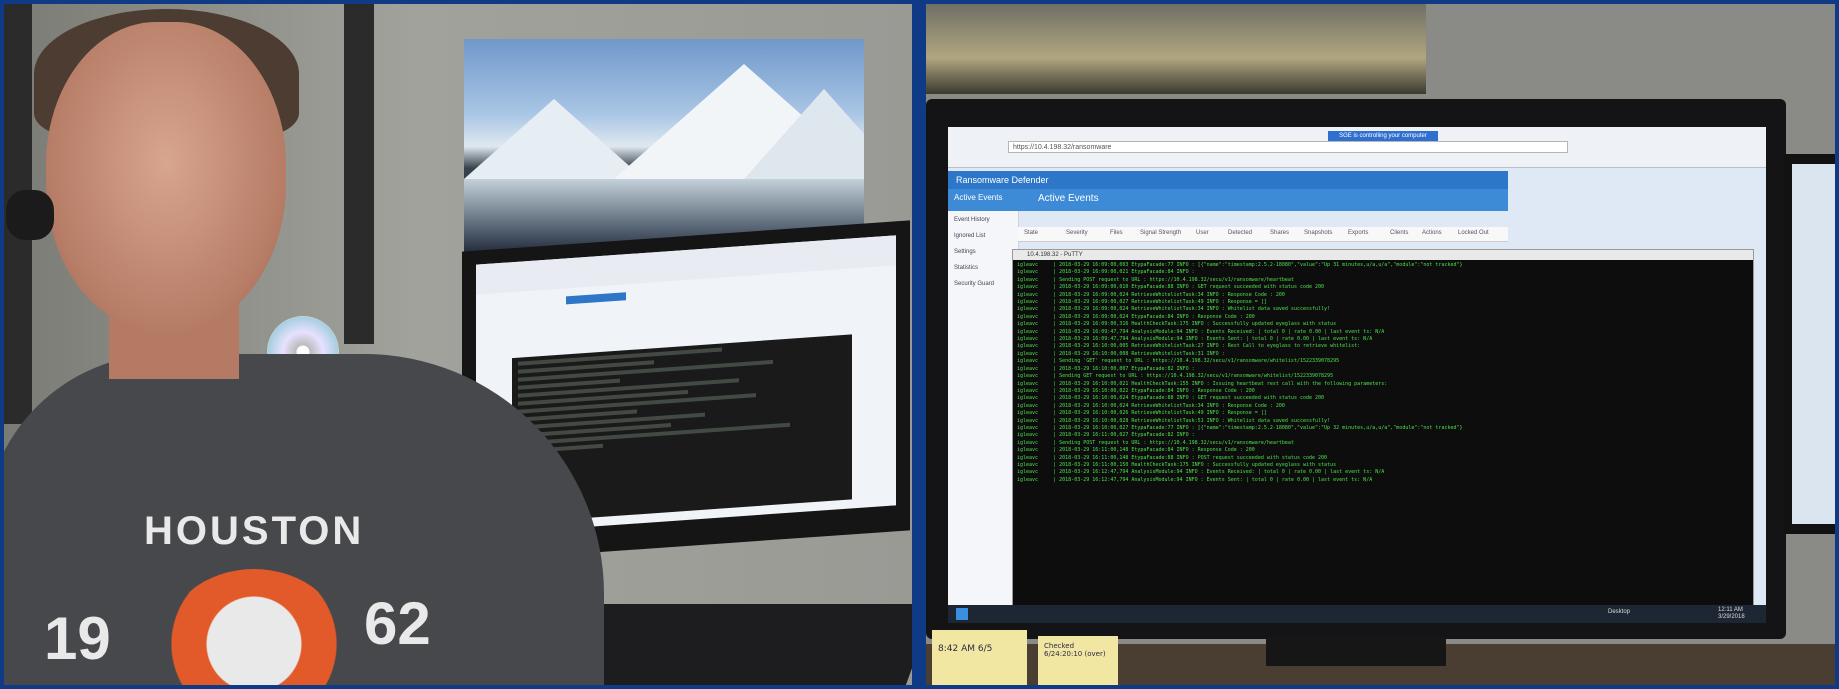  I want to click on shirt-city-text: HOUSTON, so click(254, 531).